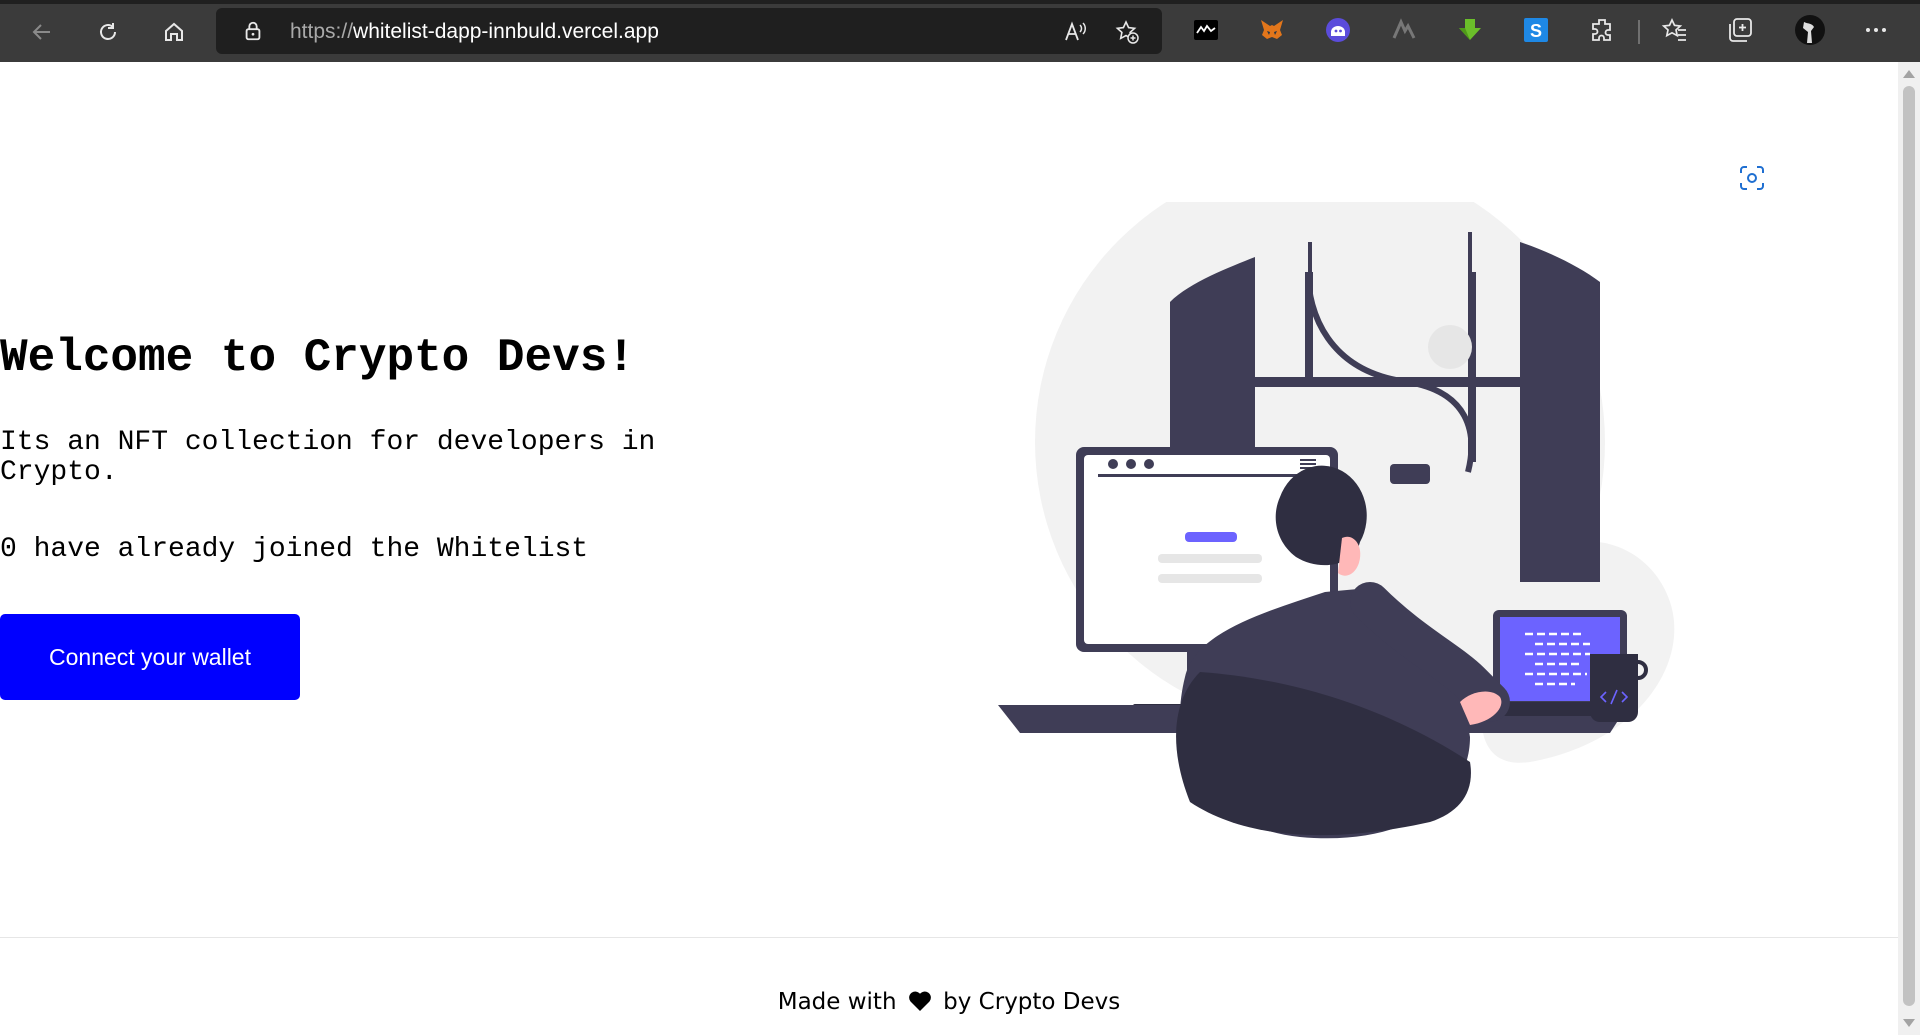 The height and width of the screenshot is (1035, 1920). I want to click on extension-a-icon, so click(1404, 30).